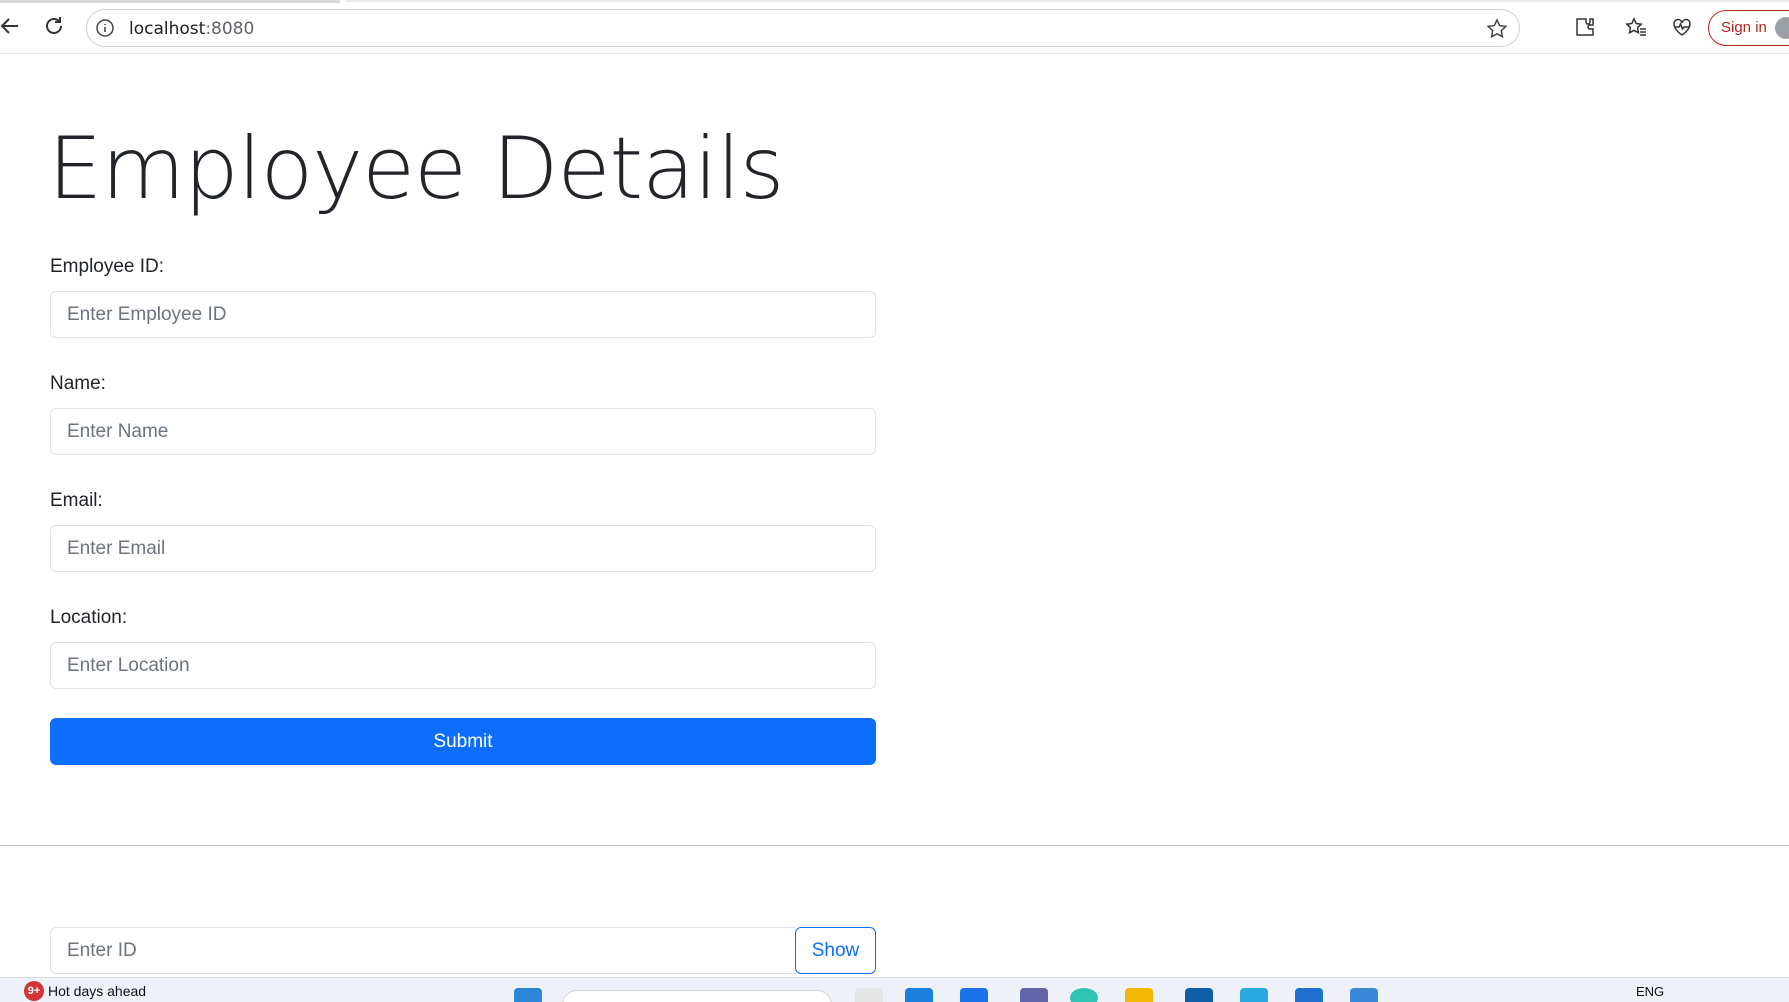 Image resolution: width=1789 pixels, height=1002 pixels. Describe the element at coordinates (697, 996) in the screenshot. I see `taskbar-search` at that location.